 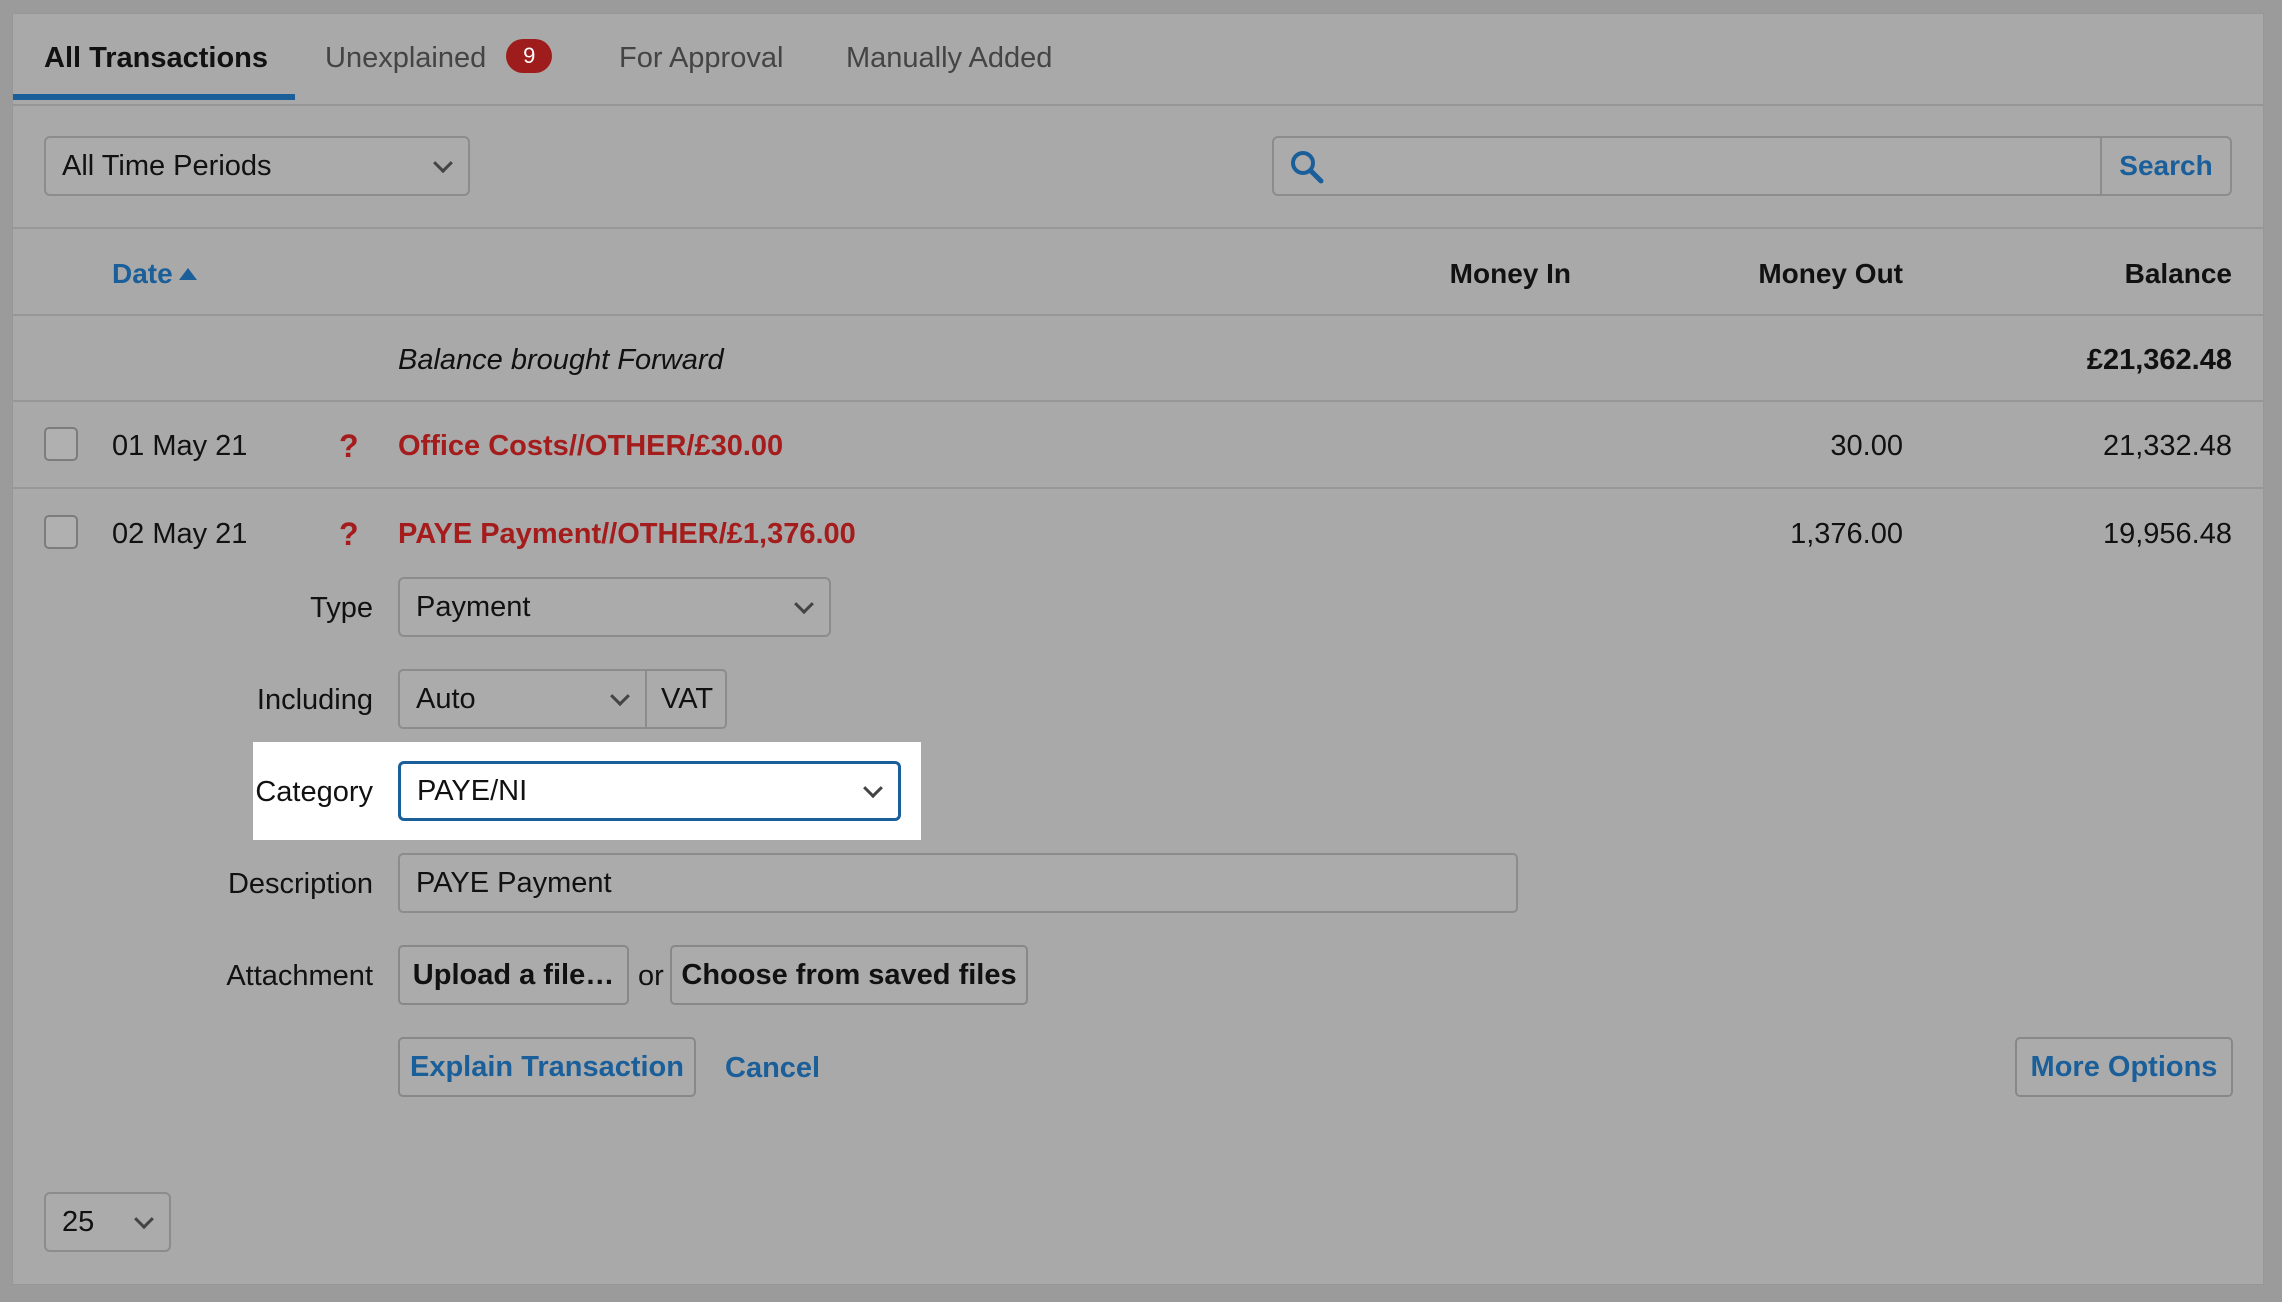 What do you see at coordinates (341, 608) in the screenshot?
I see `type-label: Type` at bounding box center [341, 608].